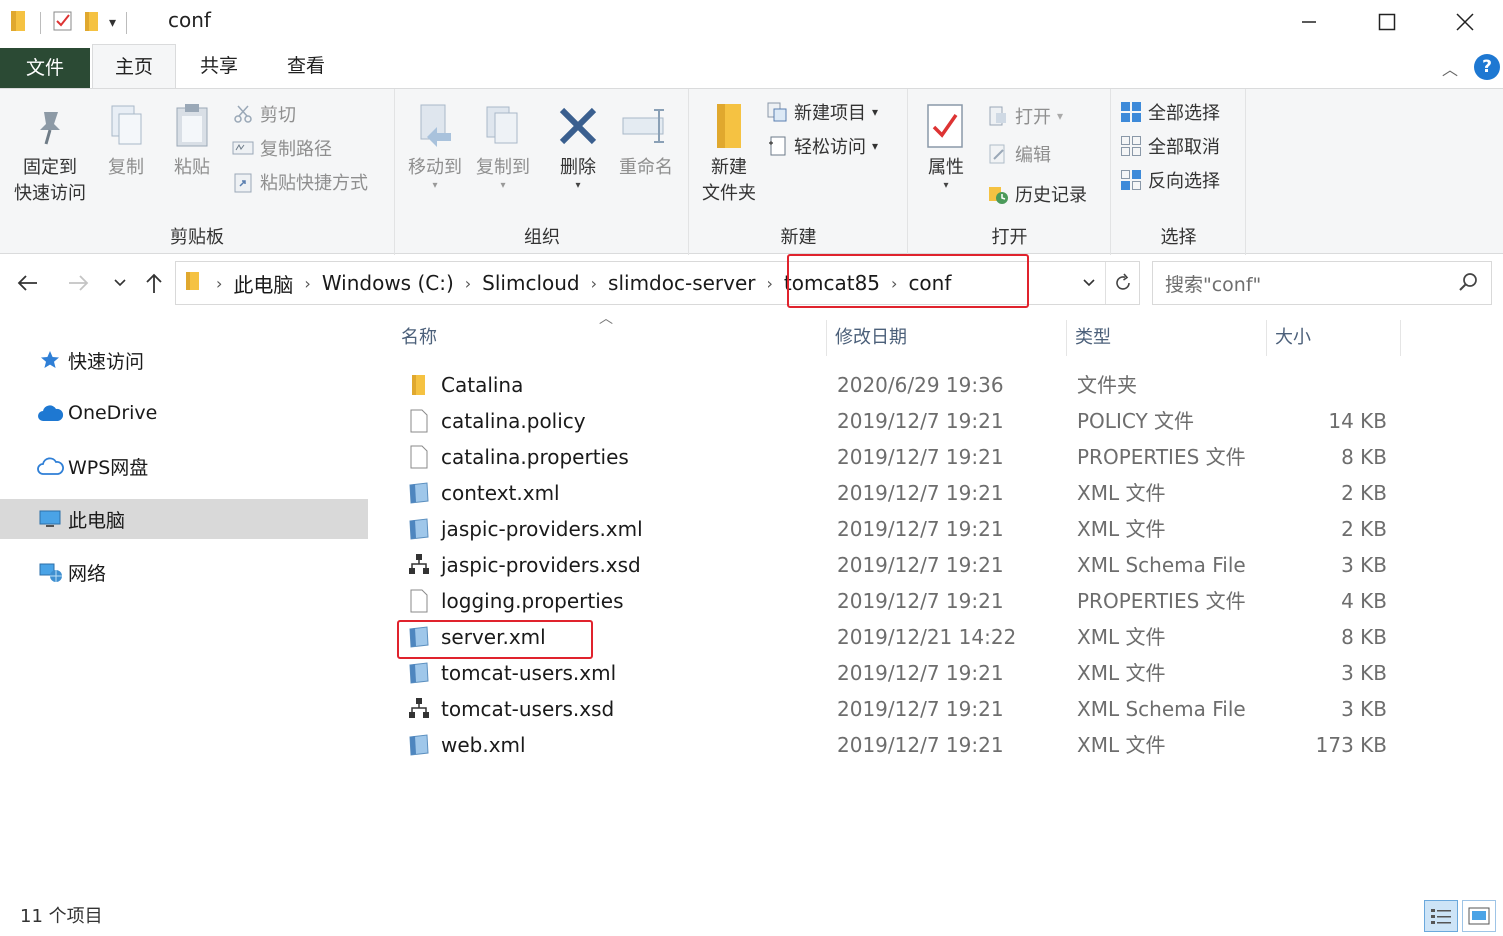 The width and height of the screenshot is (1503, 936). What do you see at coordinates (263, 283) in the screenshot?
I see `breadcrumb-this-pc: 此电脑` at bounding box center [263, 283].